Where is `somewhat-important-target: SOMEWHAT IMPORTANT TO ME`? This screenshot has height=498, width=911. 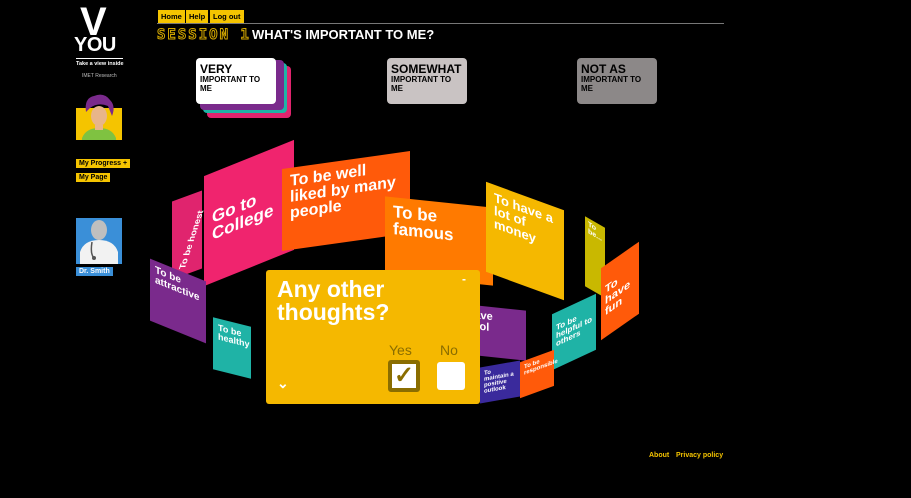
somewhat-important-target: SOMEWHAT IMPORTANT TO ME is located at coordinates (427, 81).